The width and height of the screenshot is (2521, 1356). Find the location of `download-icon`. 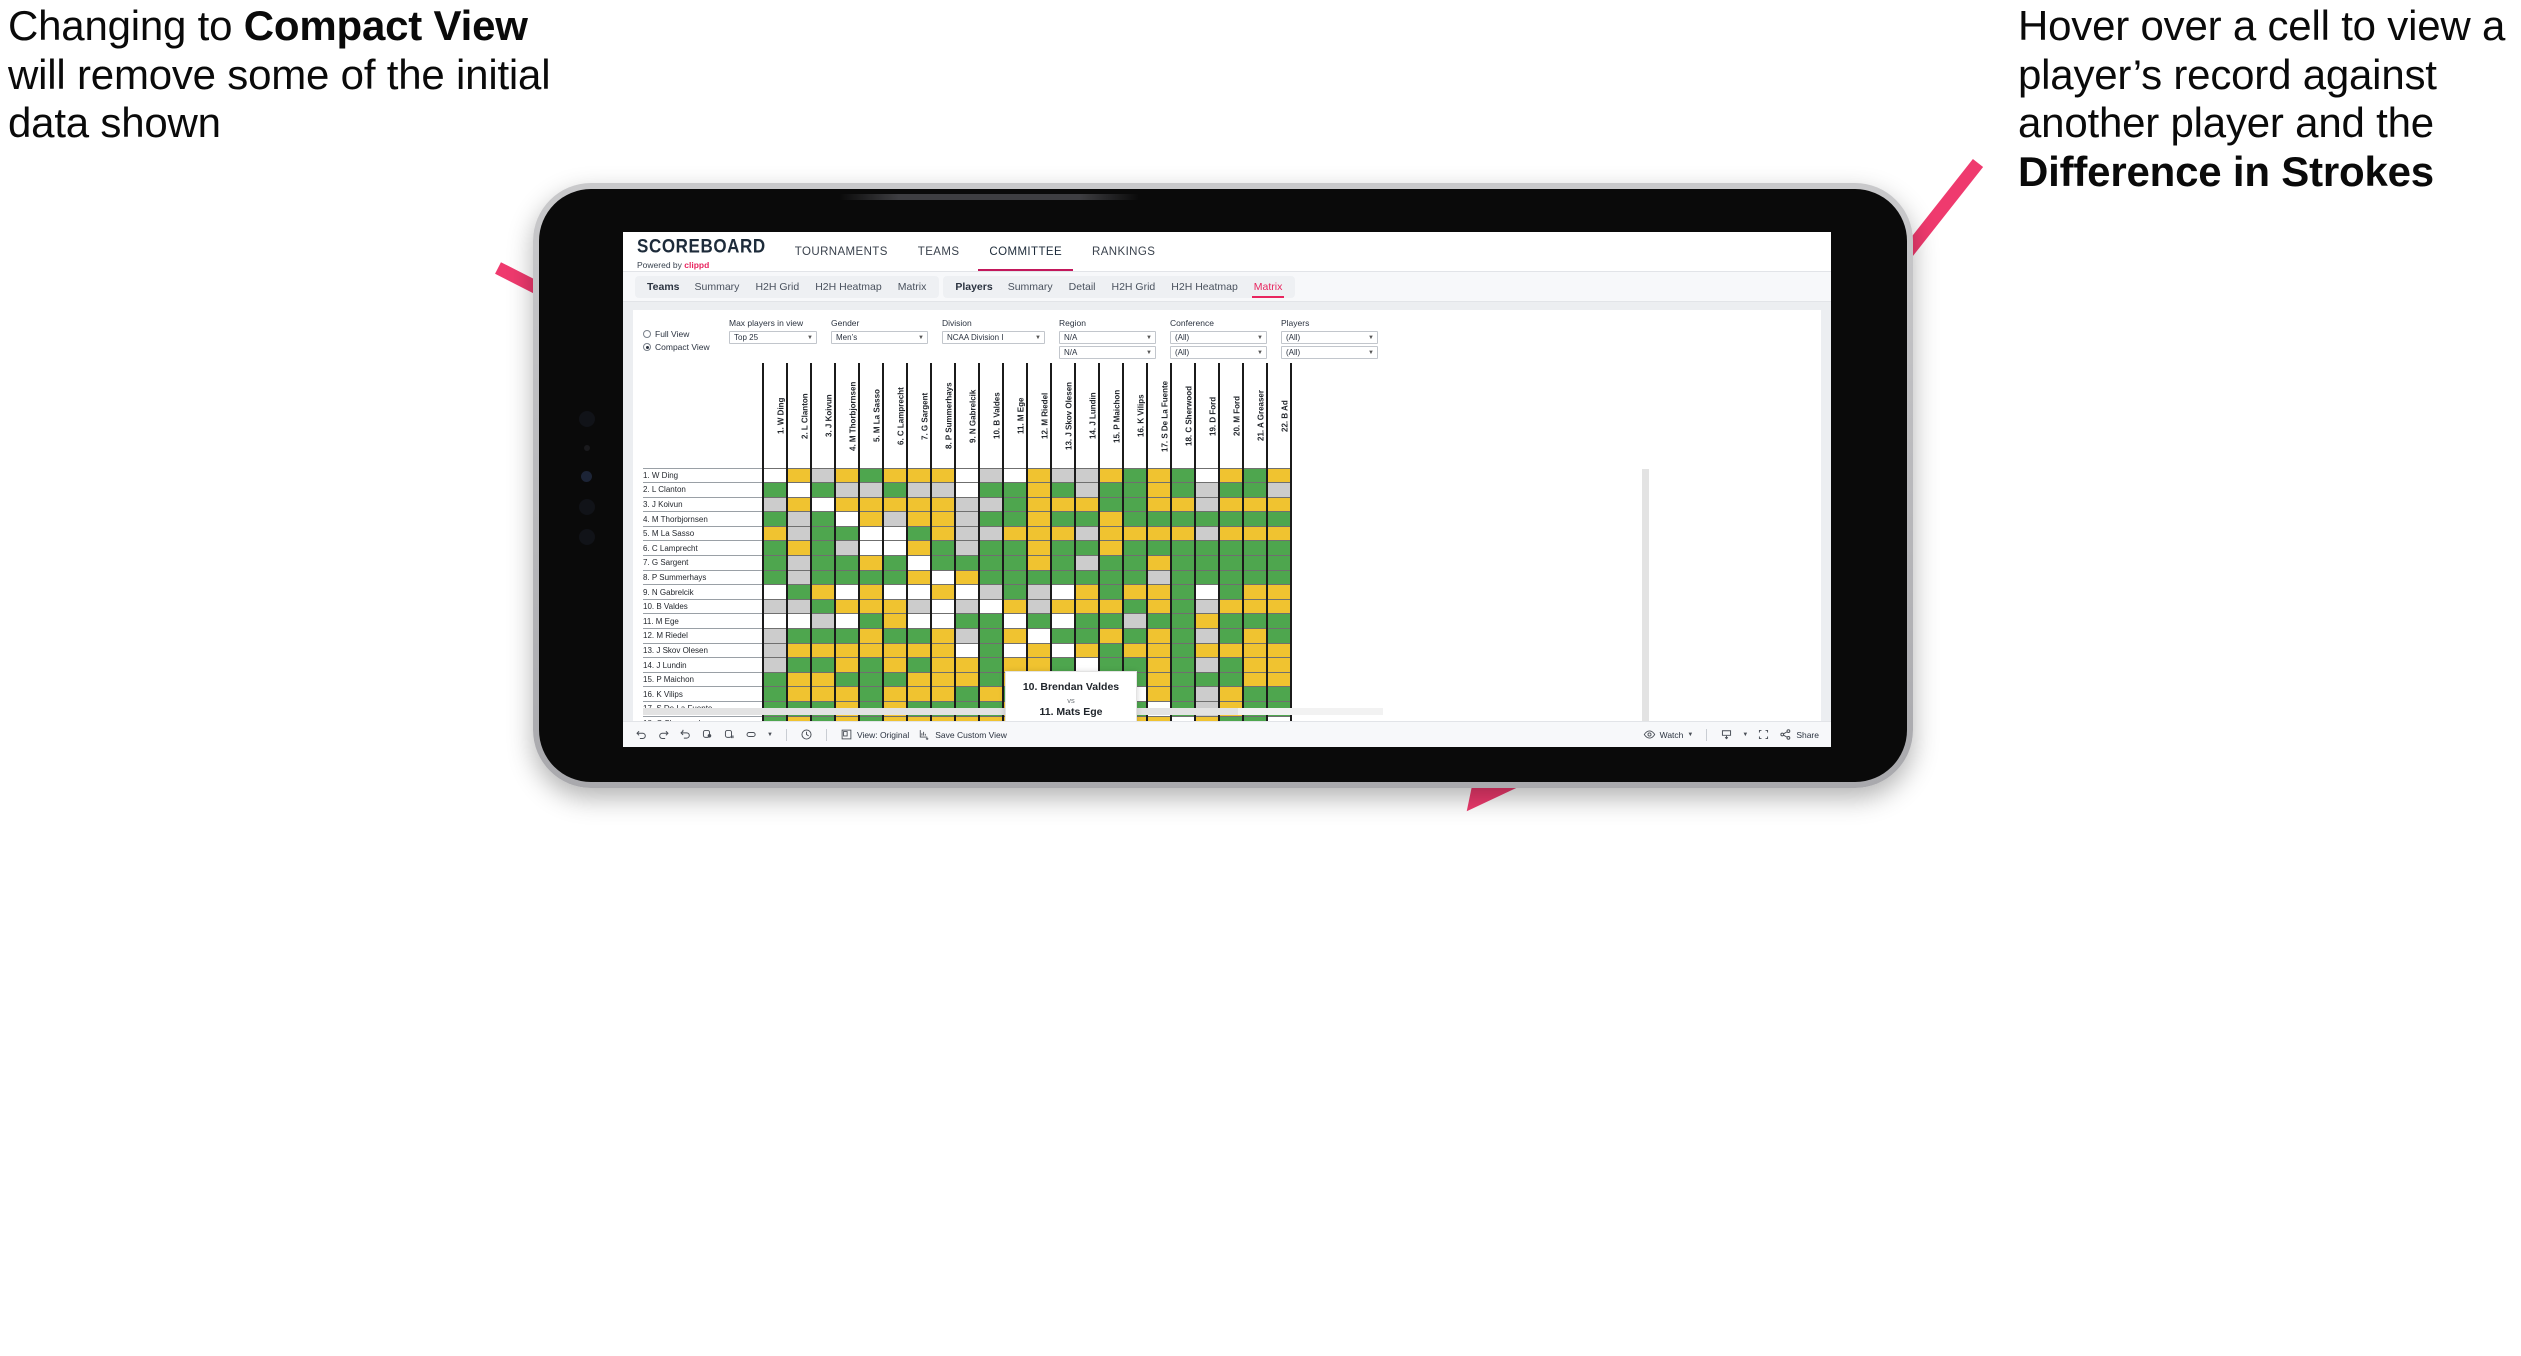

download-icon is located at coordinates (1726, 734).